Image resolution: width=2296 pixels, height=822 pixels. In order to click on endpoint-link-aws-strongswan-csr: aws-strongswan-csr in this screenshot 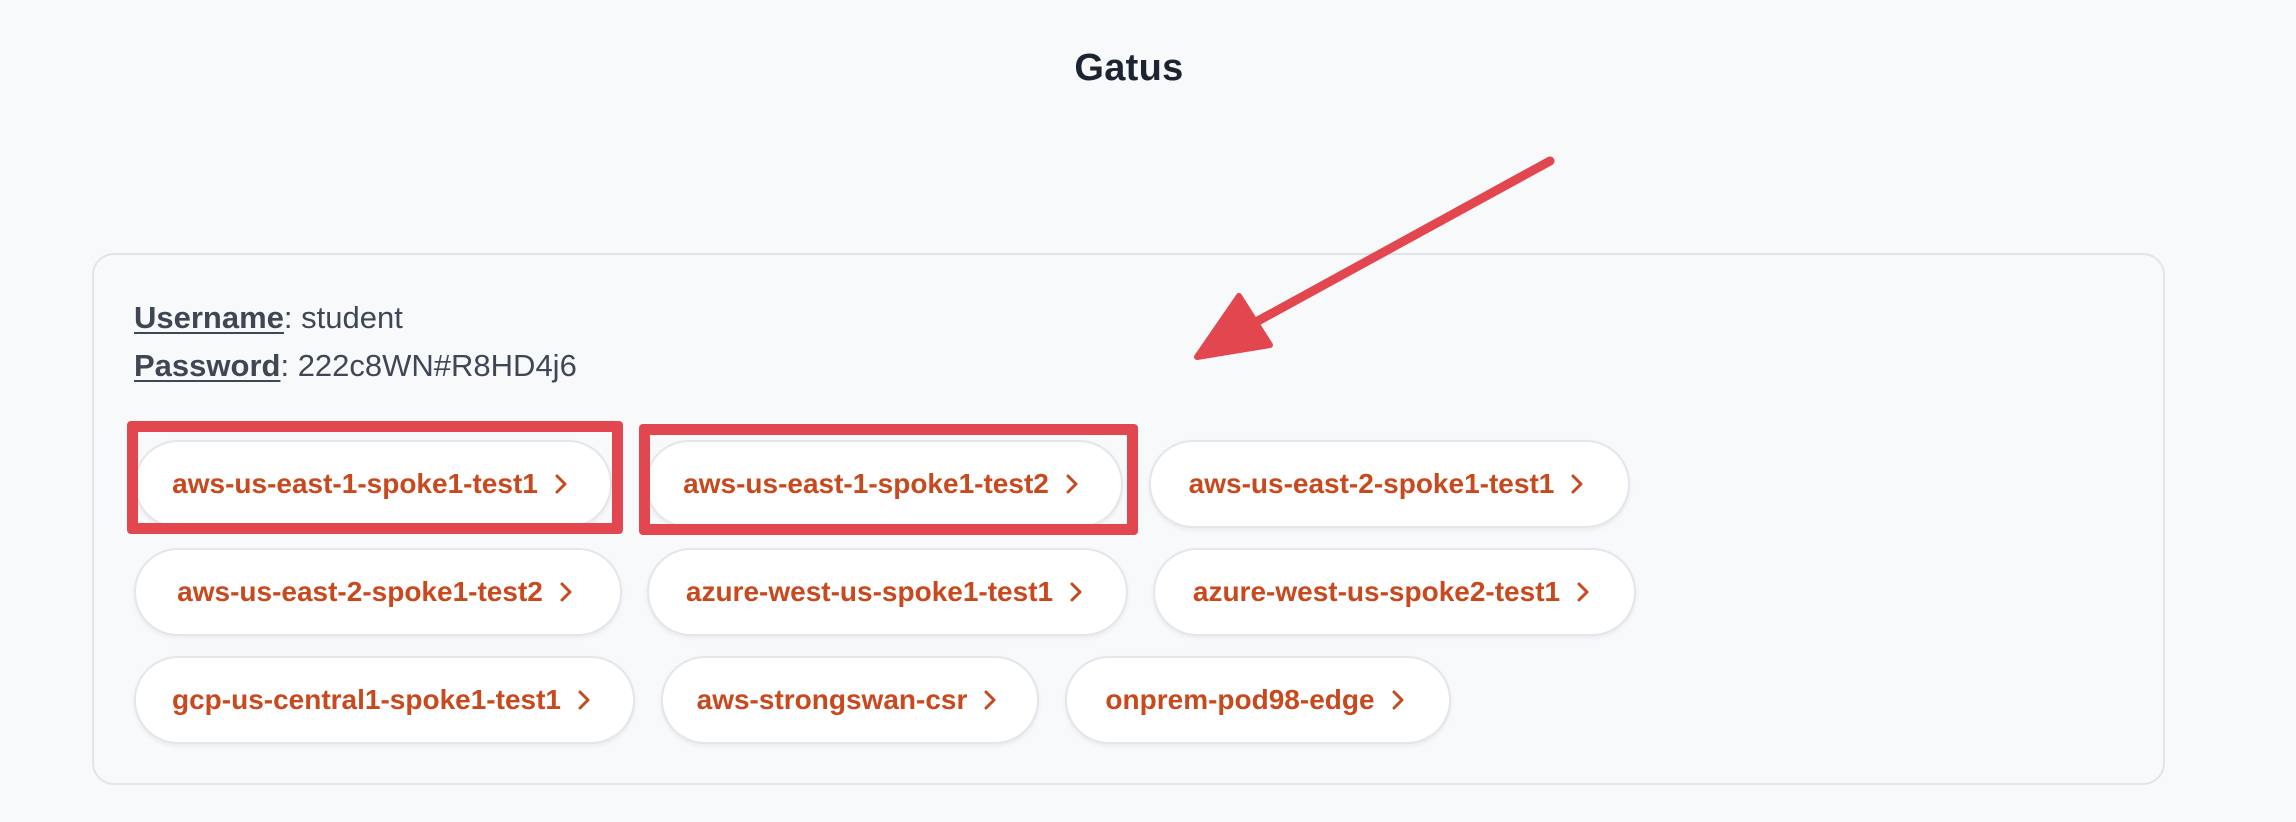, I will do `click(850, 700)`.